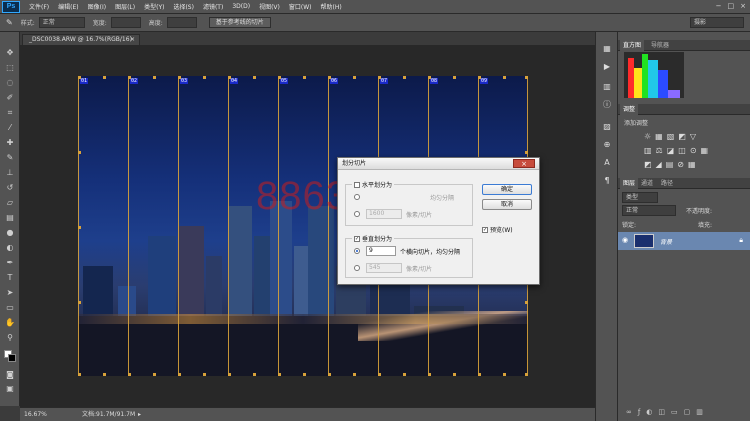 The image size is (750, 421). I want to click on pen-tool-icon: ✒, so click(10, 263).